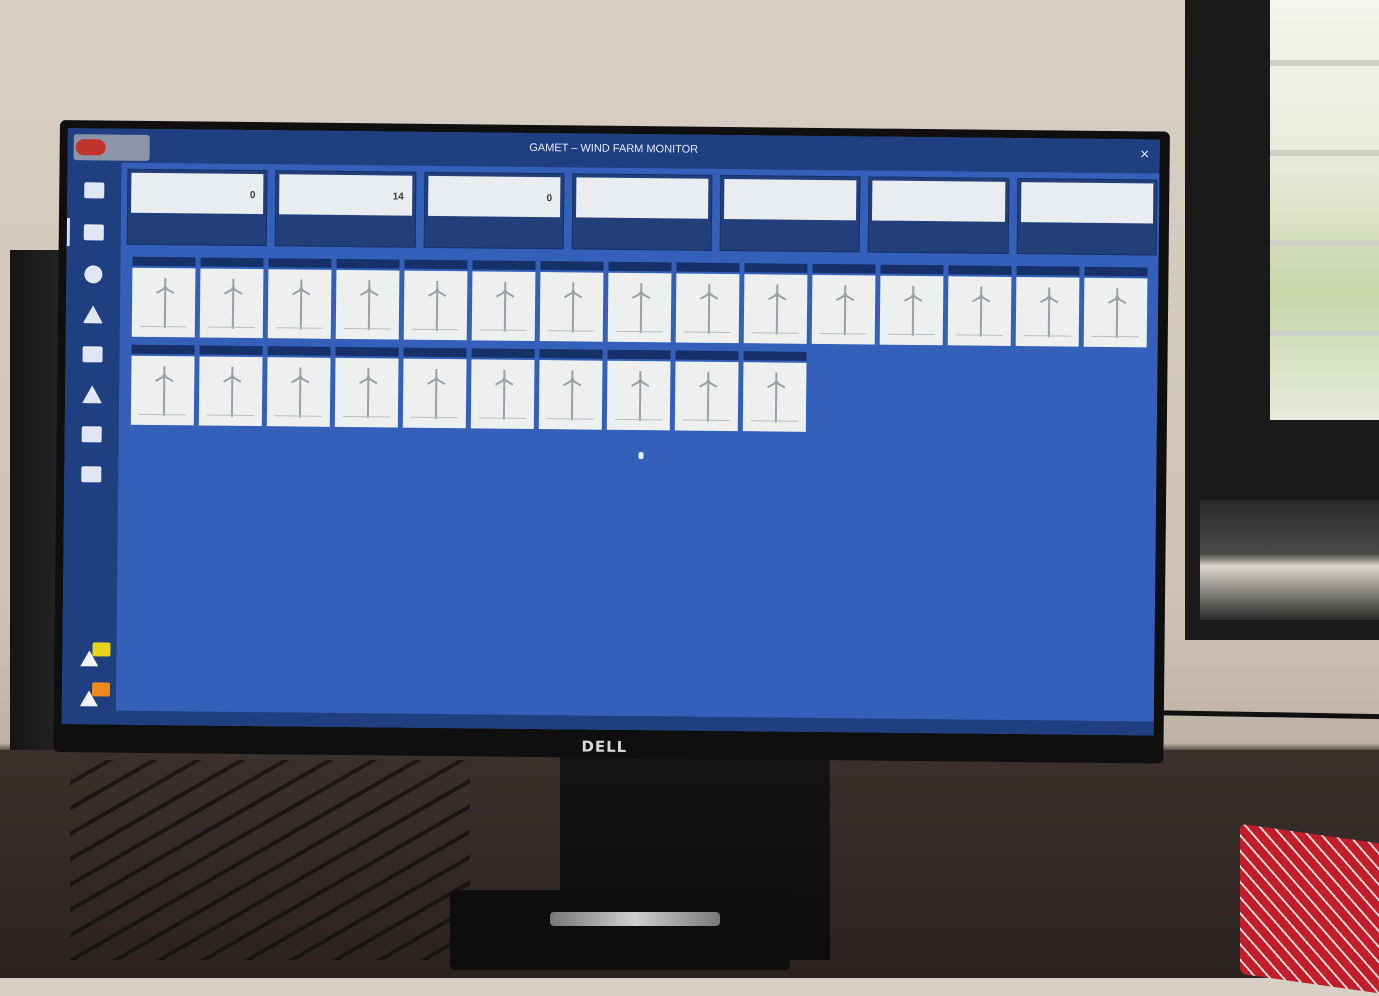  I want to click on title-bar: GAMET – WIND FARM MONITOR ✕, so click(613, 151).